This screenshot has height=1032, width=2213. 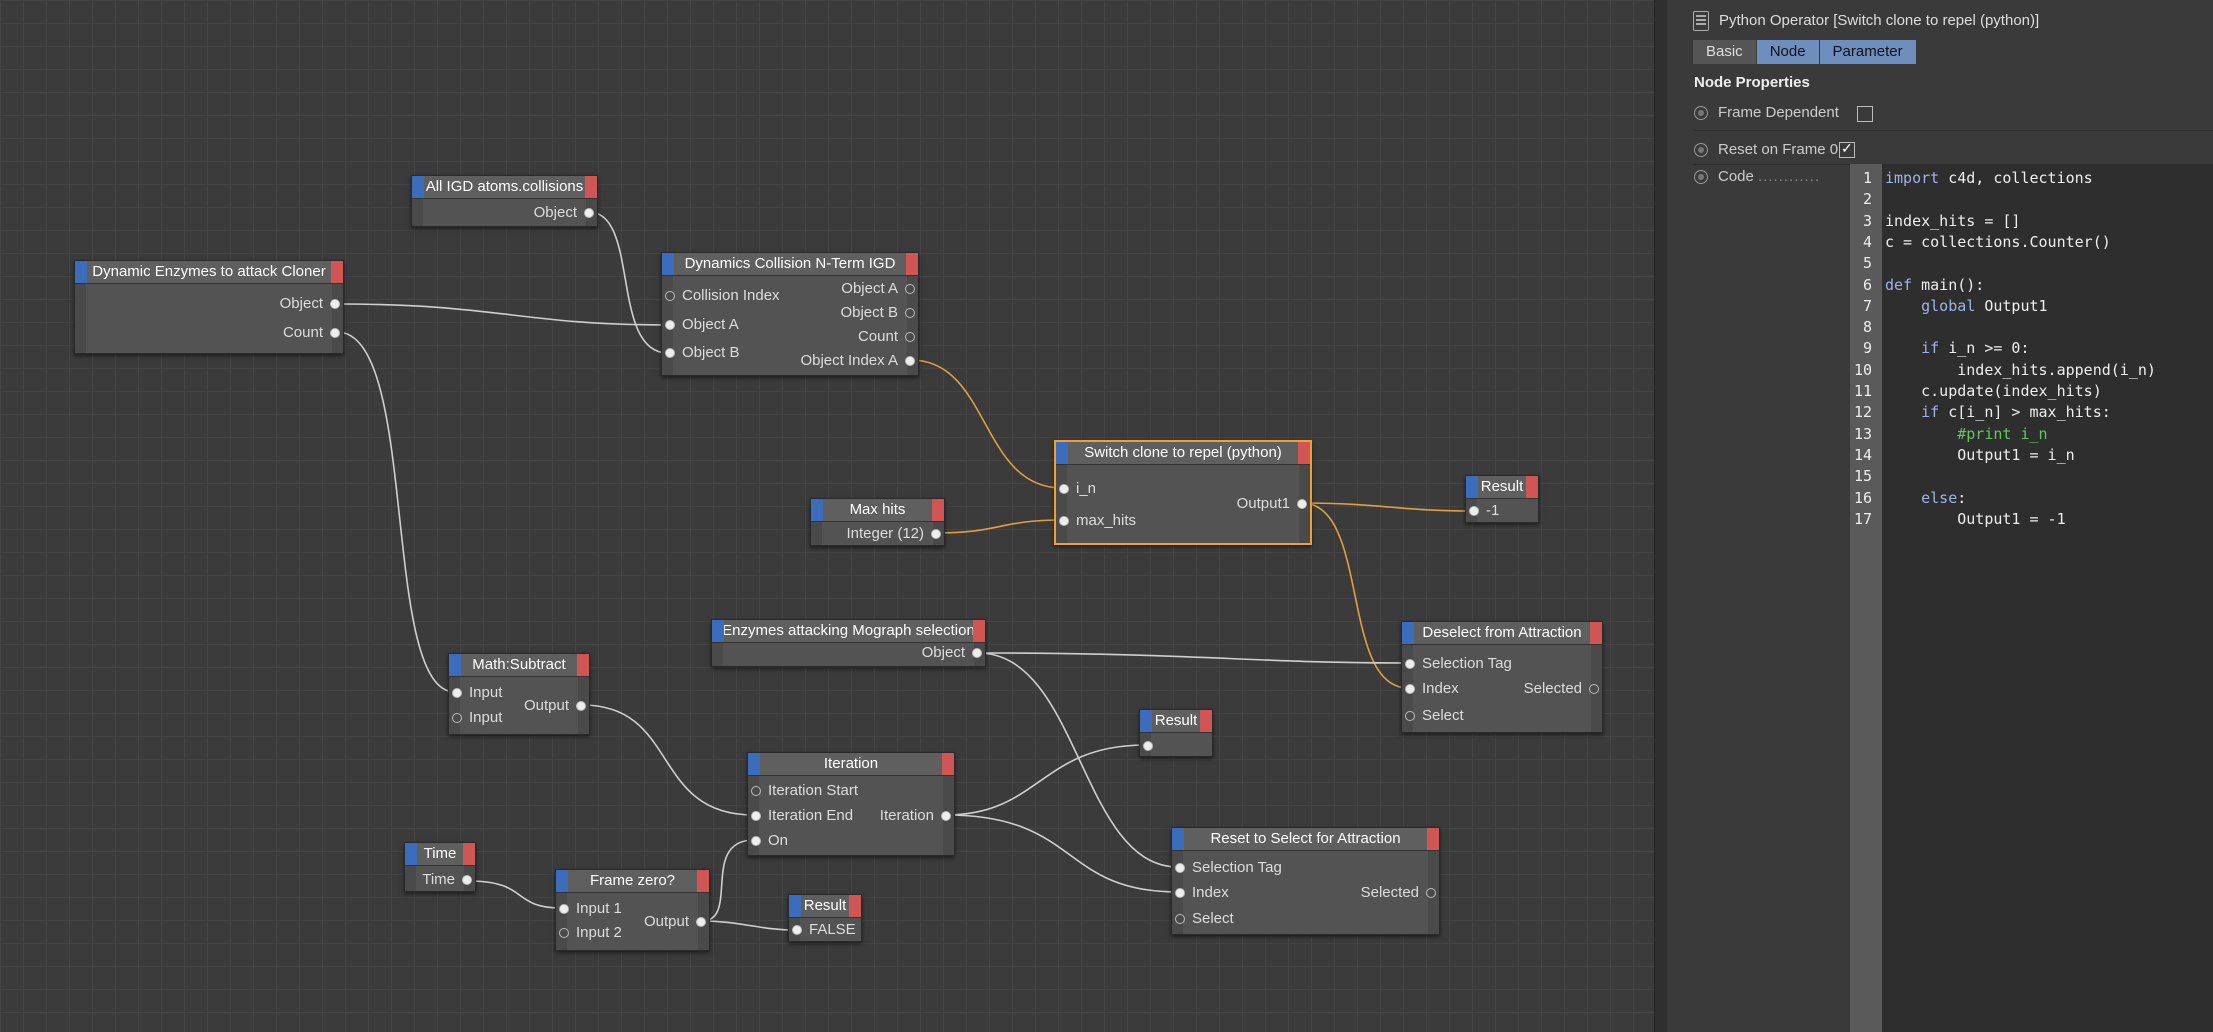 What do you see at coordinates (477, 718) in the screenshot?
I see `port-input2-in: Input` at bounding box center [477, 718].